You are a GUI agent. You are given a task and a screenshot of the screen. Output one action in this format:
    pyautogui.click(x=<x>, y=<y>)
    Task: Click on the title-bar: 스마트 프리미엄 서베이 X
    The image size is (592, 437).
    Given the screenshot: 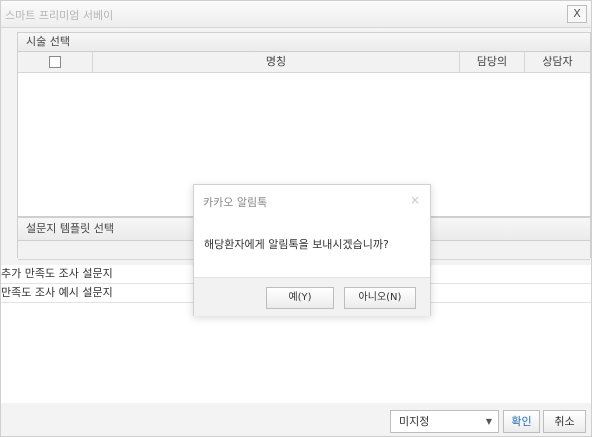 What is the action you would take?
    pyautogui.click(x=296, y=14)
    